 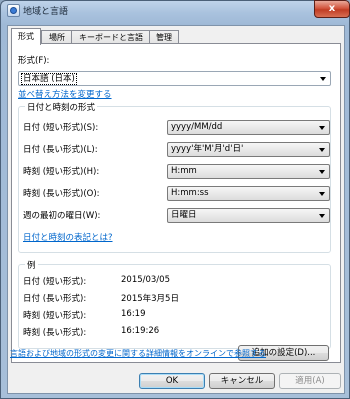 What do you see at coordinates (111, 37) in the screenshot?
I see `tab-keyboards-languages: キーボードと言語` at bounding box center [111, 37].